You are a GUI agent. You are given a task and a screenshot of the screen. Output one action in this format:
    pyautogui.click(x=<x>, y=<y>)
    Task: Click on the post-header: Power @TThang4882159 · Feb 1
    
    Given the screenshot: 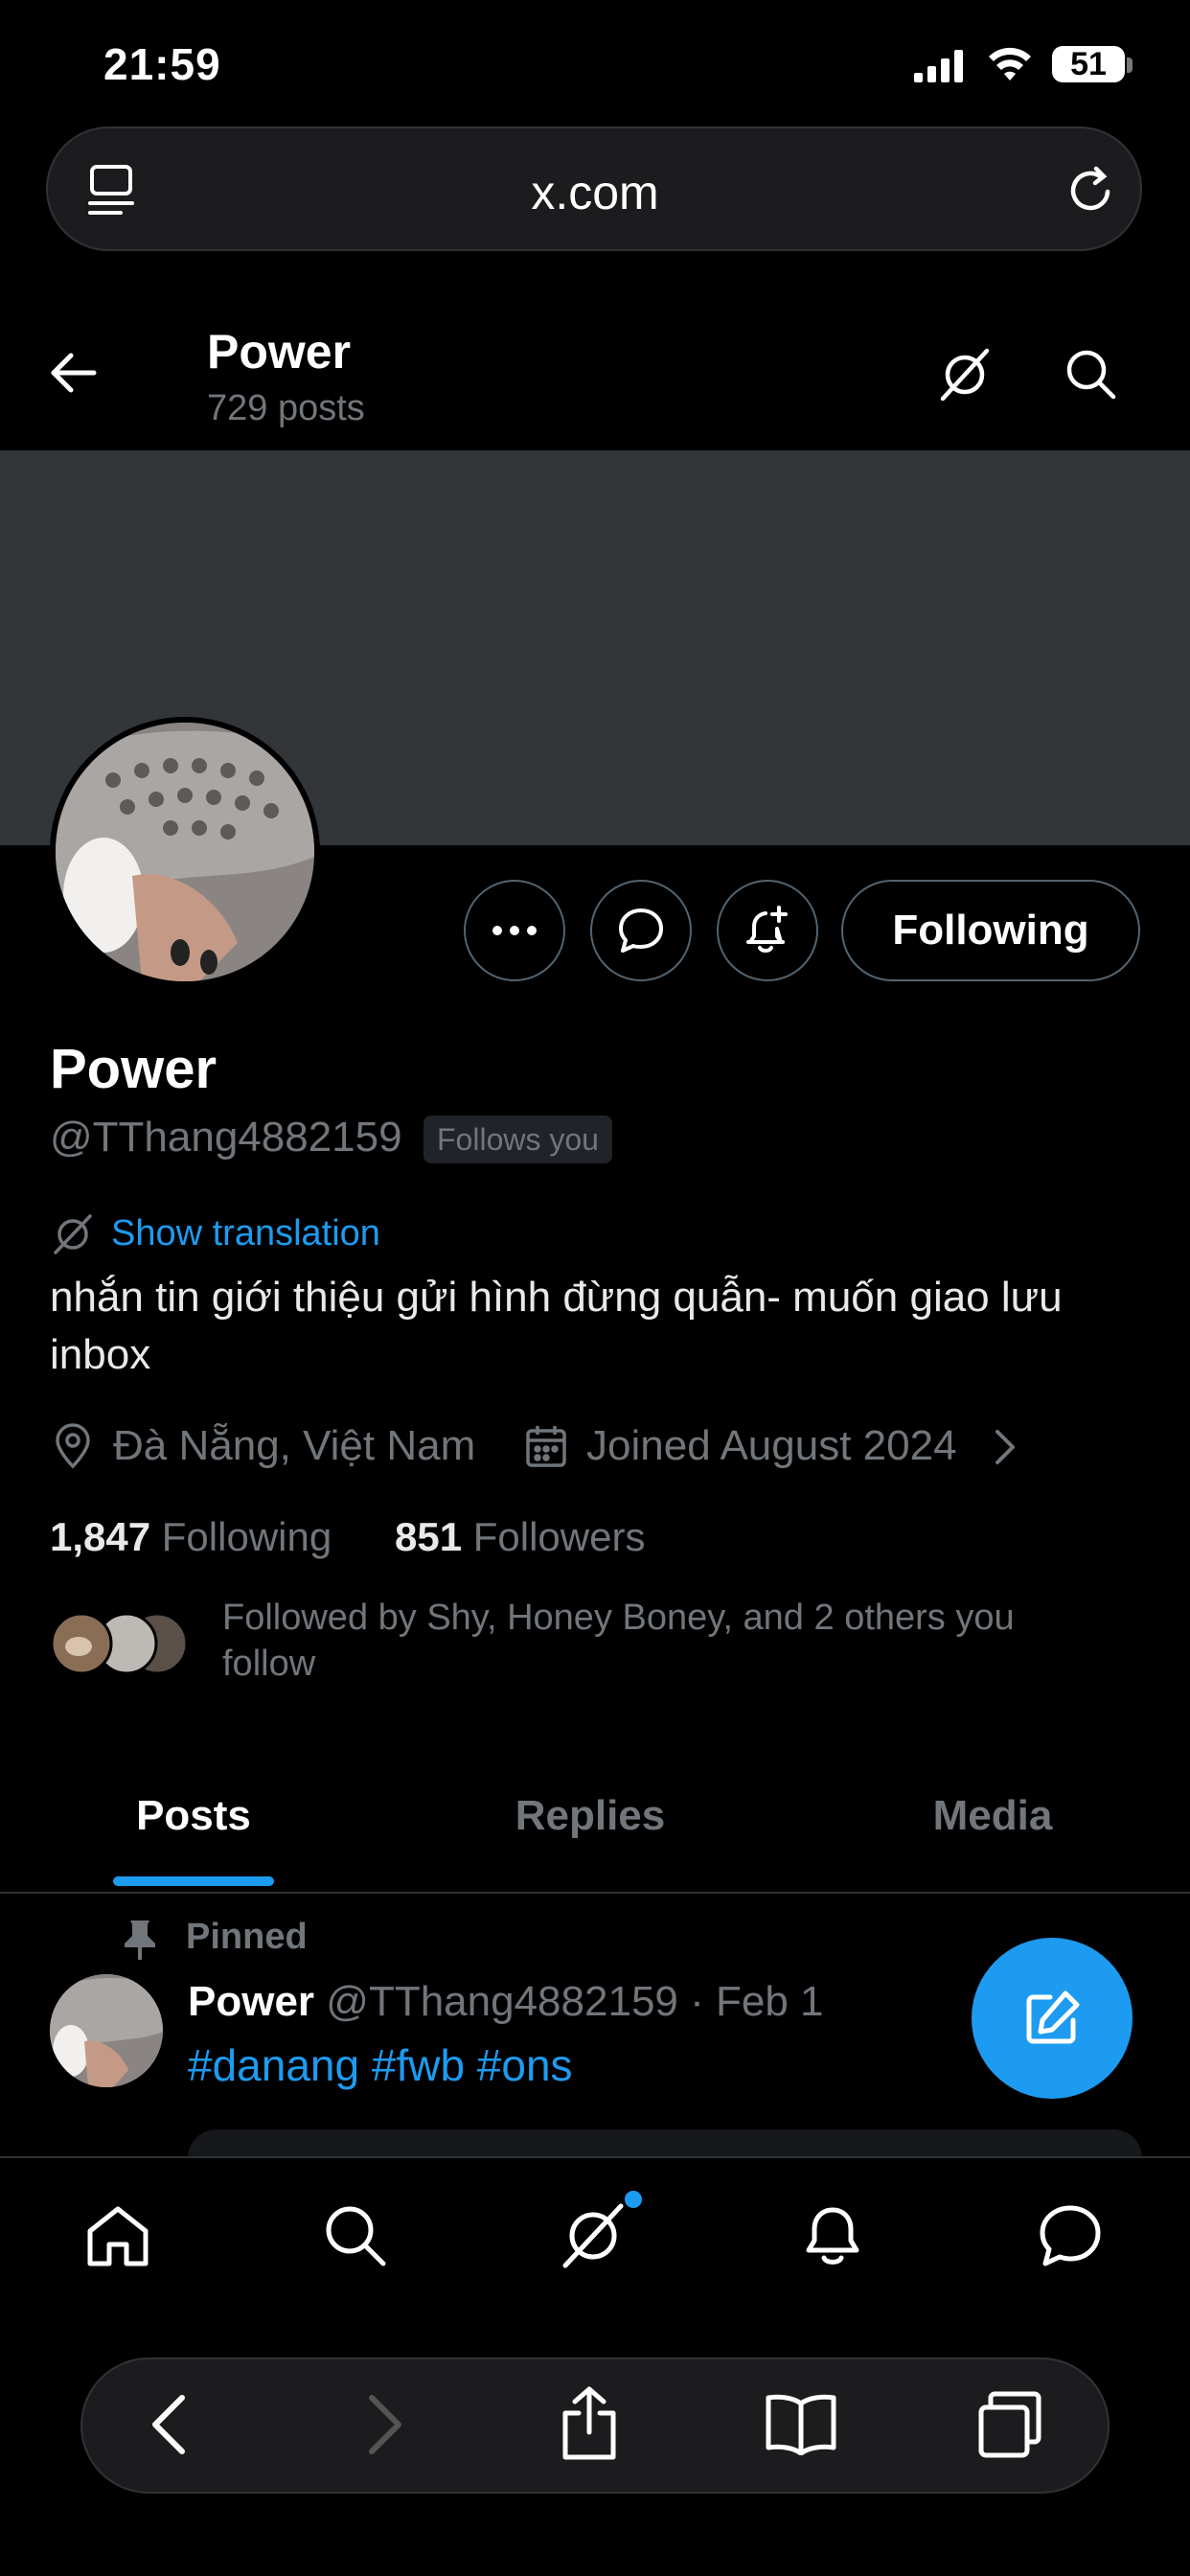 What is the action you would take?
    pyautogui.click(x=506, y=2002)
    